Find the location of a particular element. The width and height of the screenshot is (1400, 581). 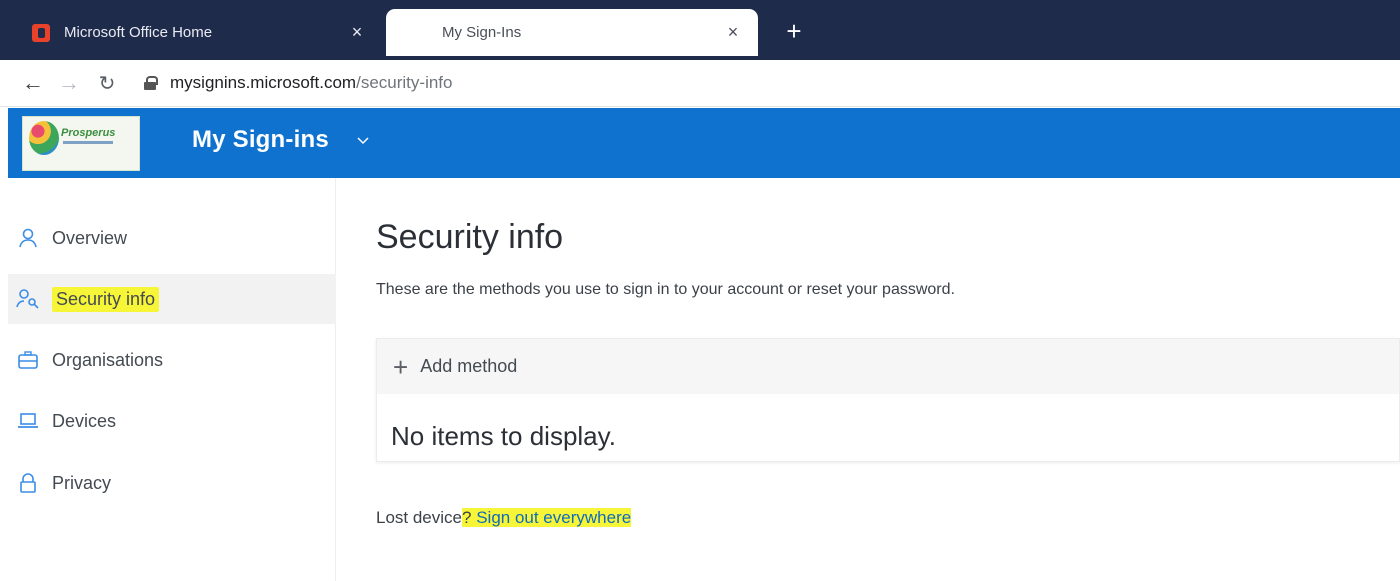

tab-my-sign-ins: My Sign-Ins × is located at coordinates (572, 32).